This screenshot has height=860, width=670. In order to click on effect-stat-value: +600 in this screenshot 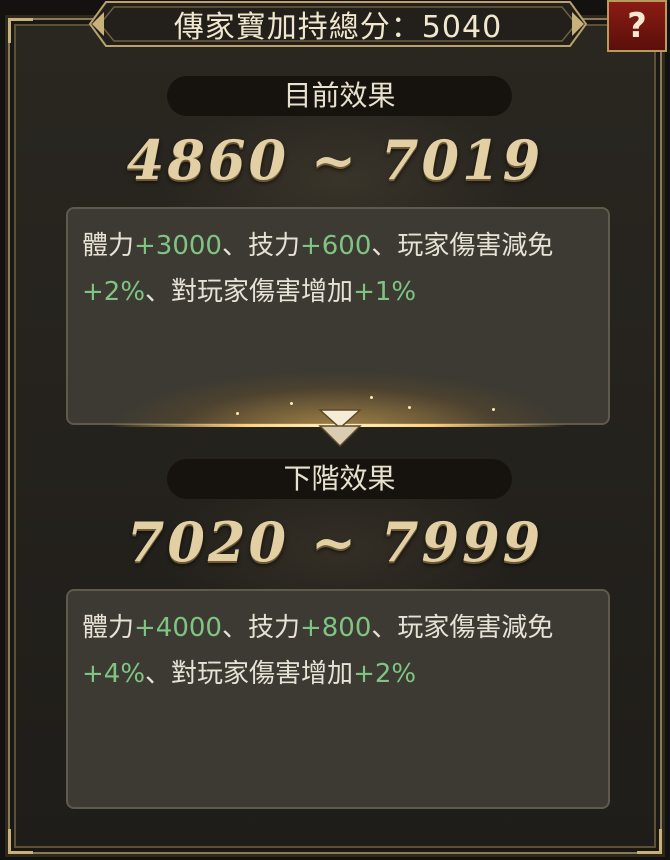, I will do `click(335, 246)`.